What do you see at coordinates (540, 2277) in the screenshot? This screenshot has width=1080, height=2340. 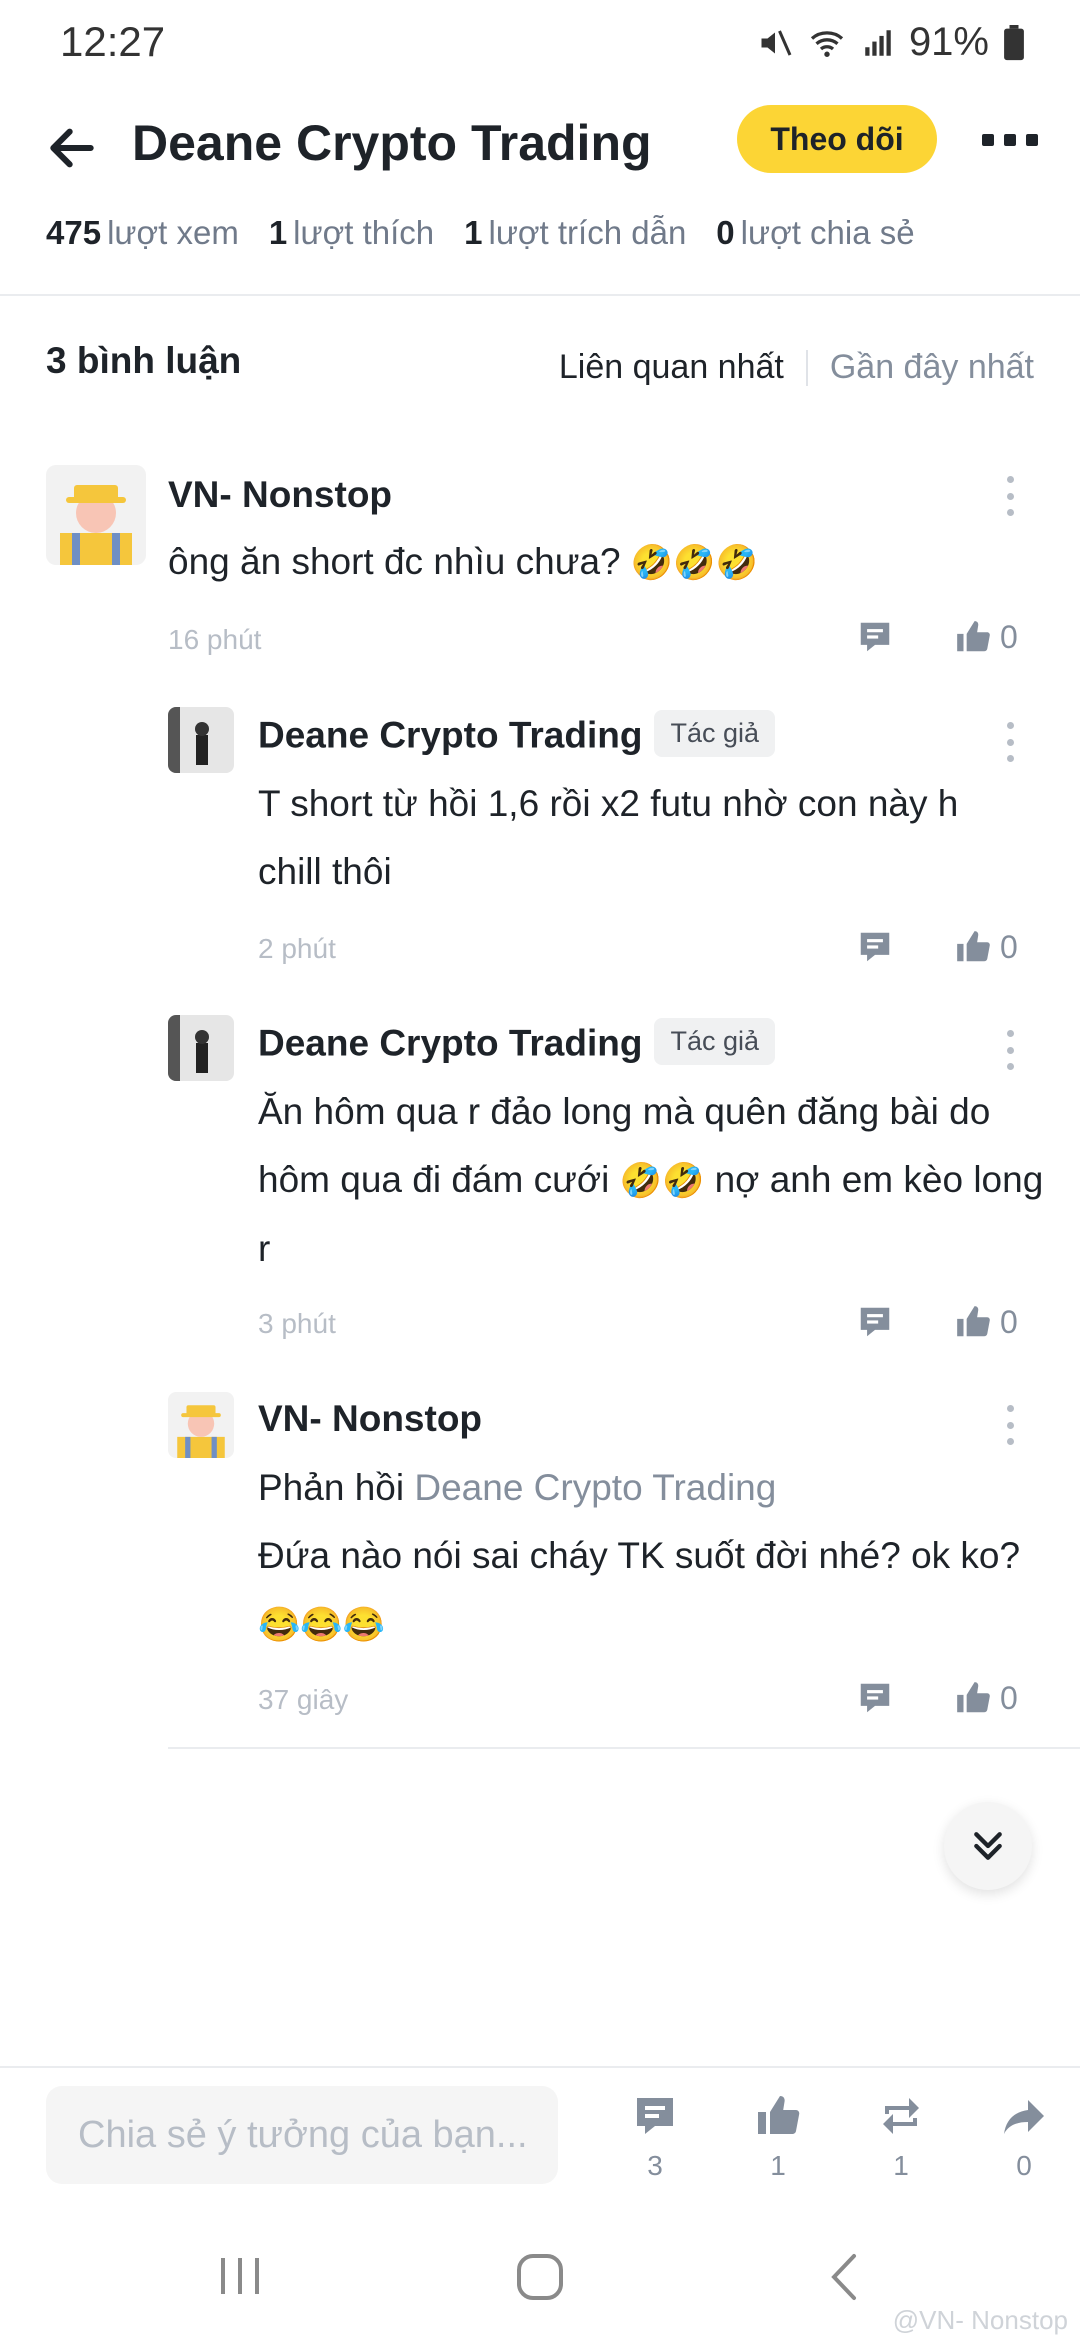 I see `home-icon` at bounding box center [540, 2277].